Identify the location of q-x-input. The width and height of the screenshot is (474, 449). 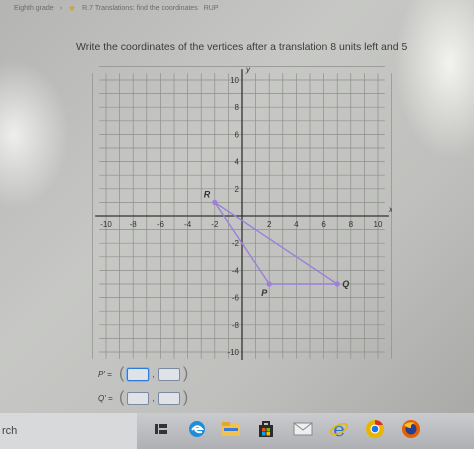
(138, 398).